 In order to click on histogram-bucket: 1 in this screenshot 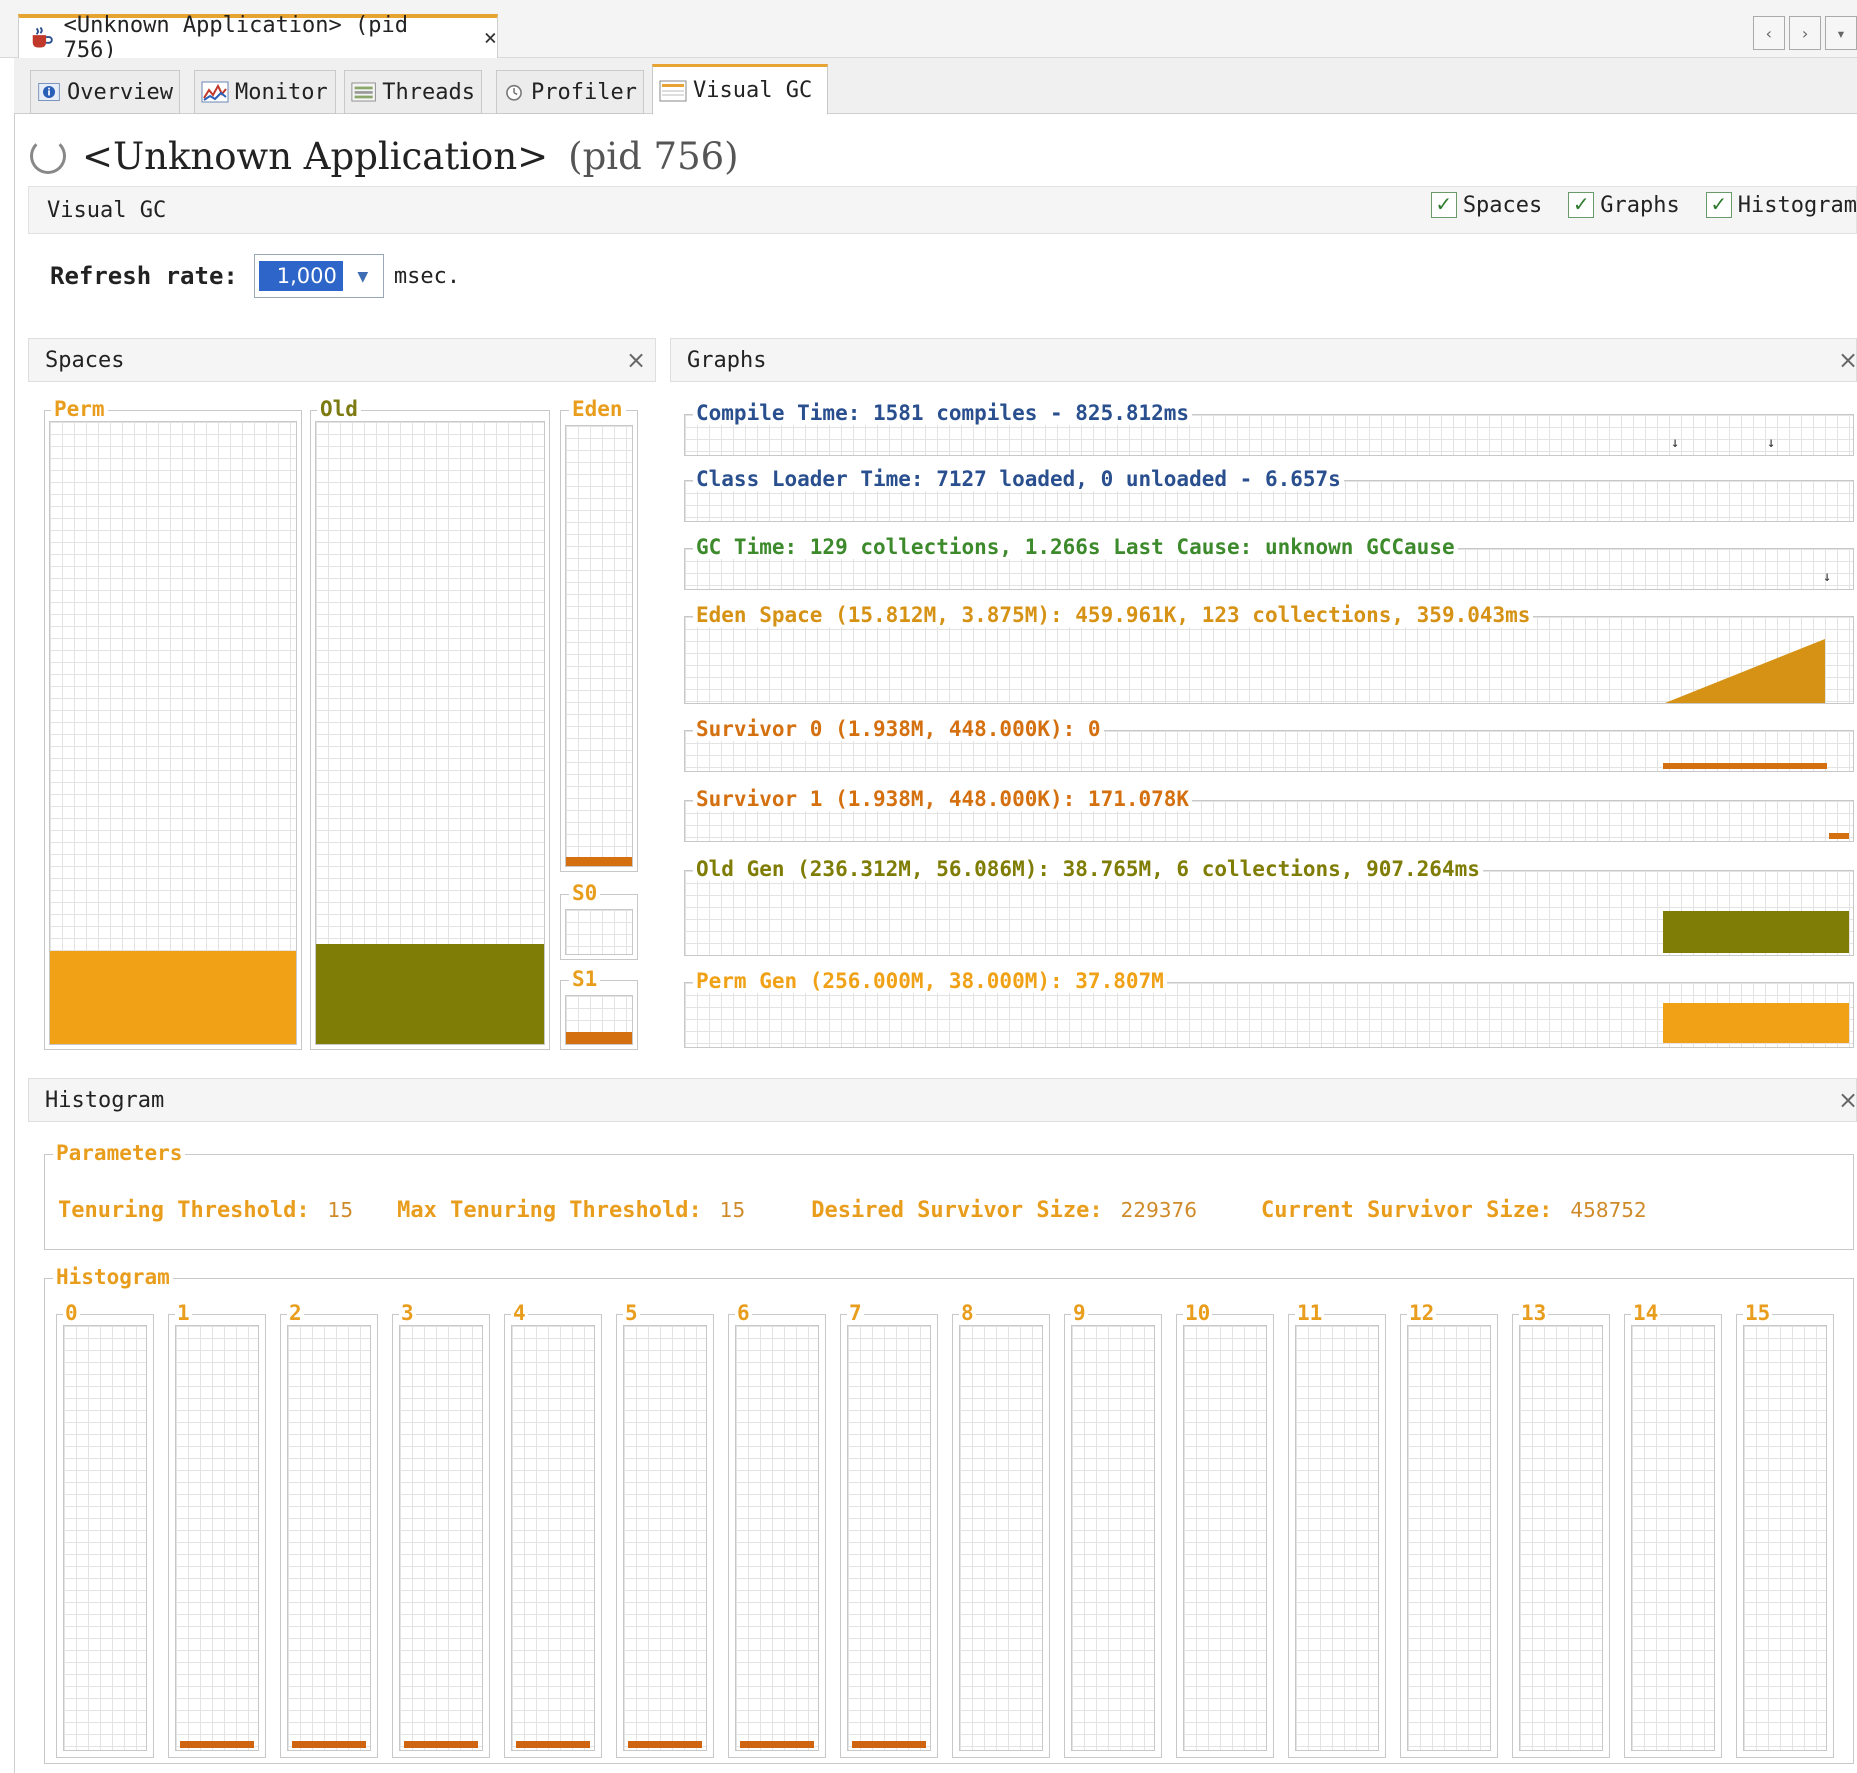, I will do `click(217, 1529)`.